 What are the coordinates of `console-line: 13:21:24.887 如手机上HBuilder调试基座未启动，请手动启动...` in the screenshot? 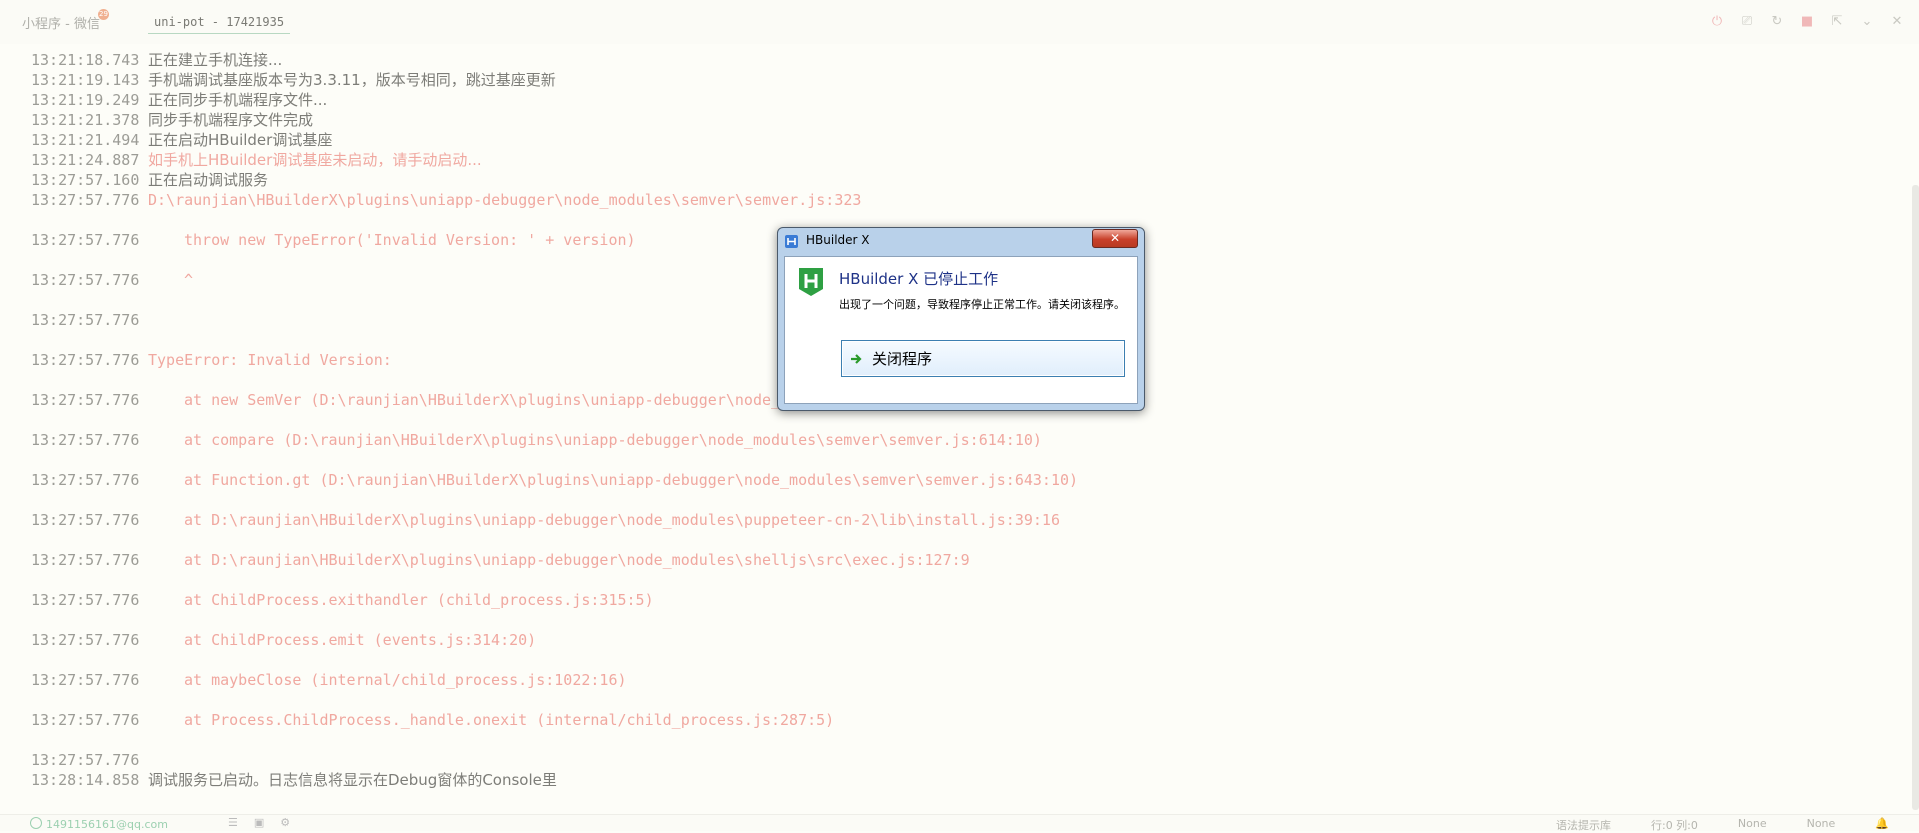 It's located at (950, 160).